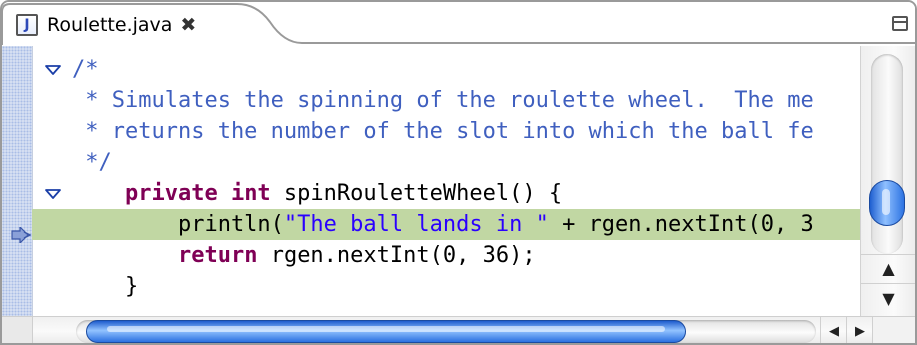 The image size is (917, 345). Describe the element at coordinates (17, 181) in the screenshot. I see `vertical-ruler` at that location.